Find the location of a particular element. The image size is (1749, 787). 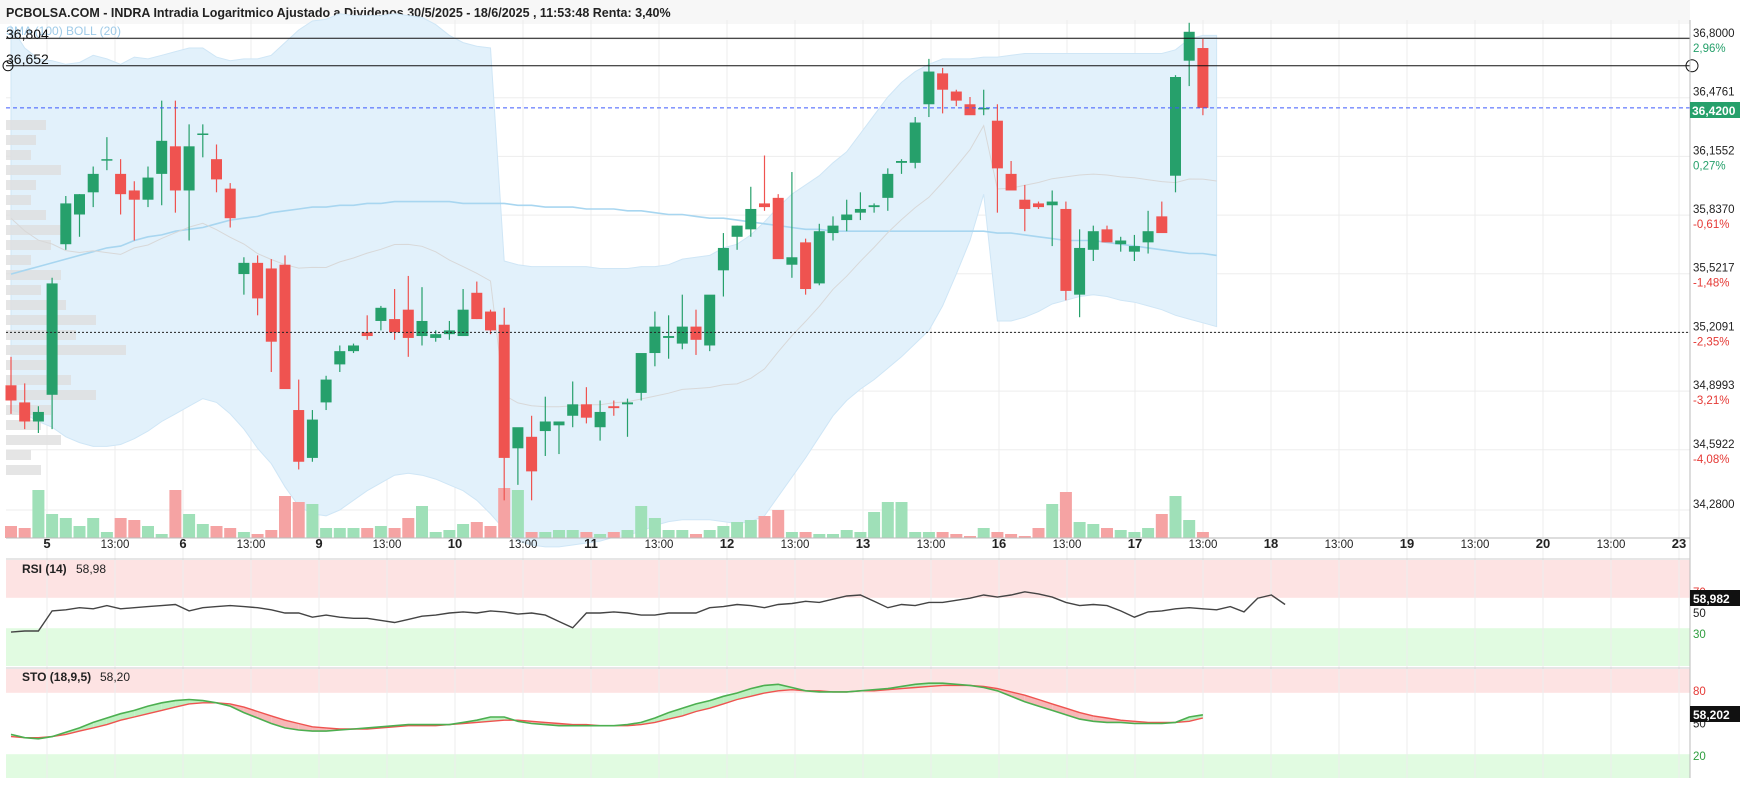

price-tick-label: 36,1552 is located at coordinates (1714, 151).